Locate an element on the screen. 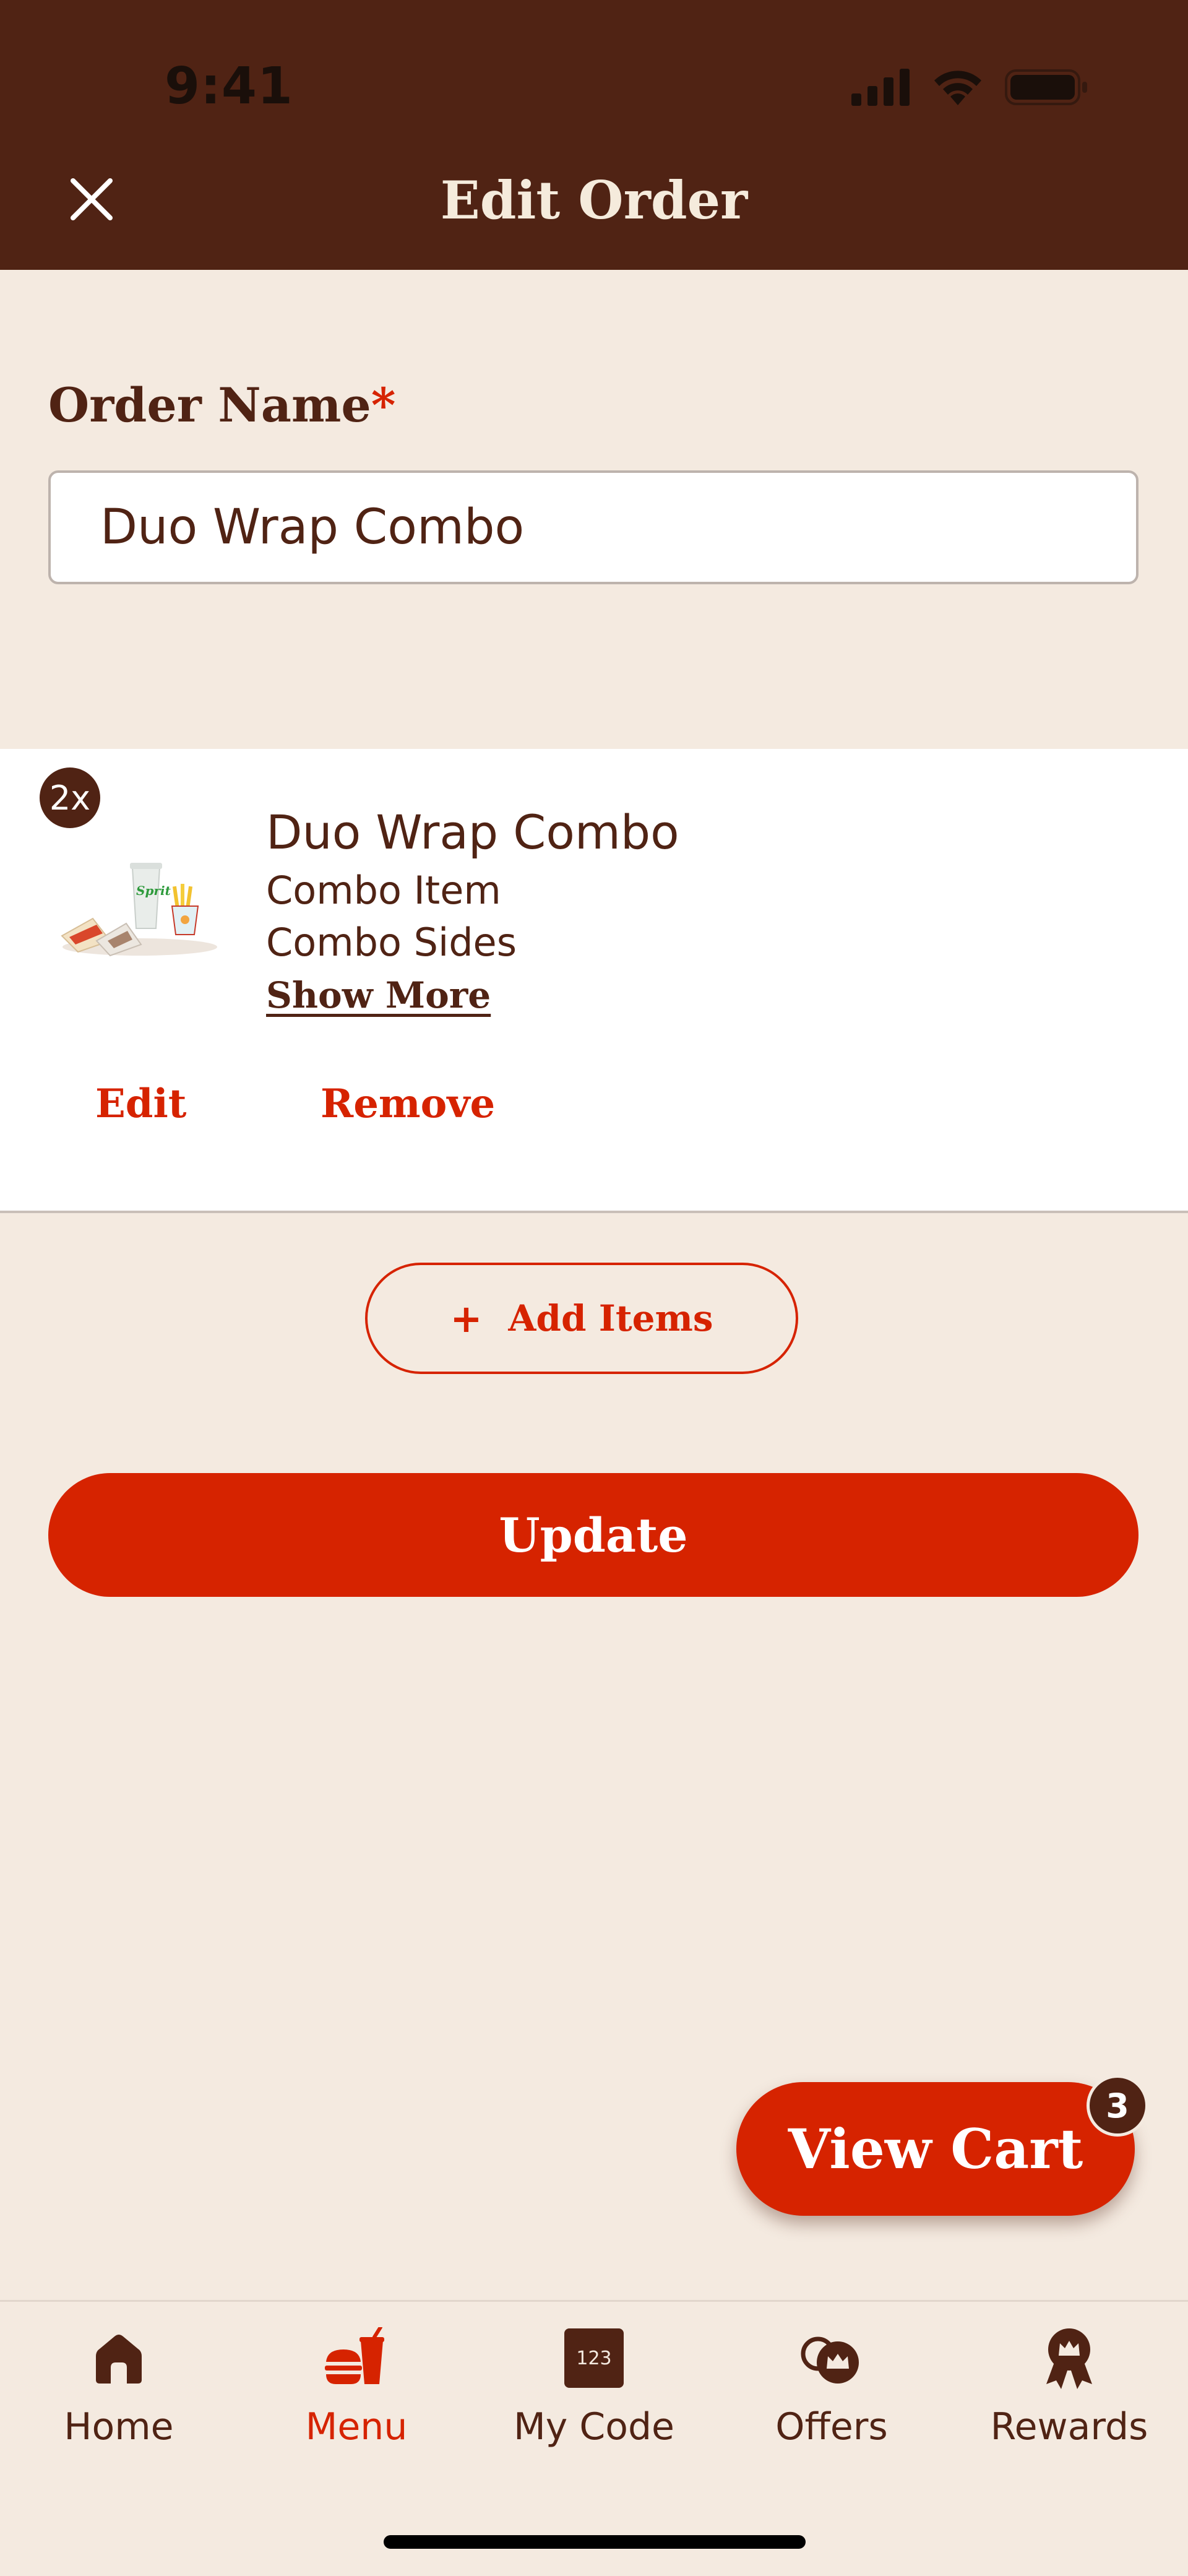 Image resolution: width=1188 pixels, height=2576 pixels. add-items-label: Add Items is located at coordinates (610, 1318).